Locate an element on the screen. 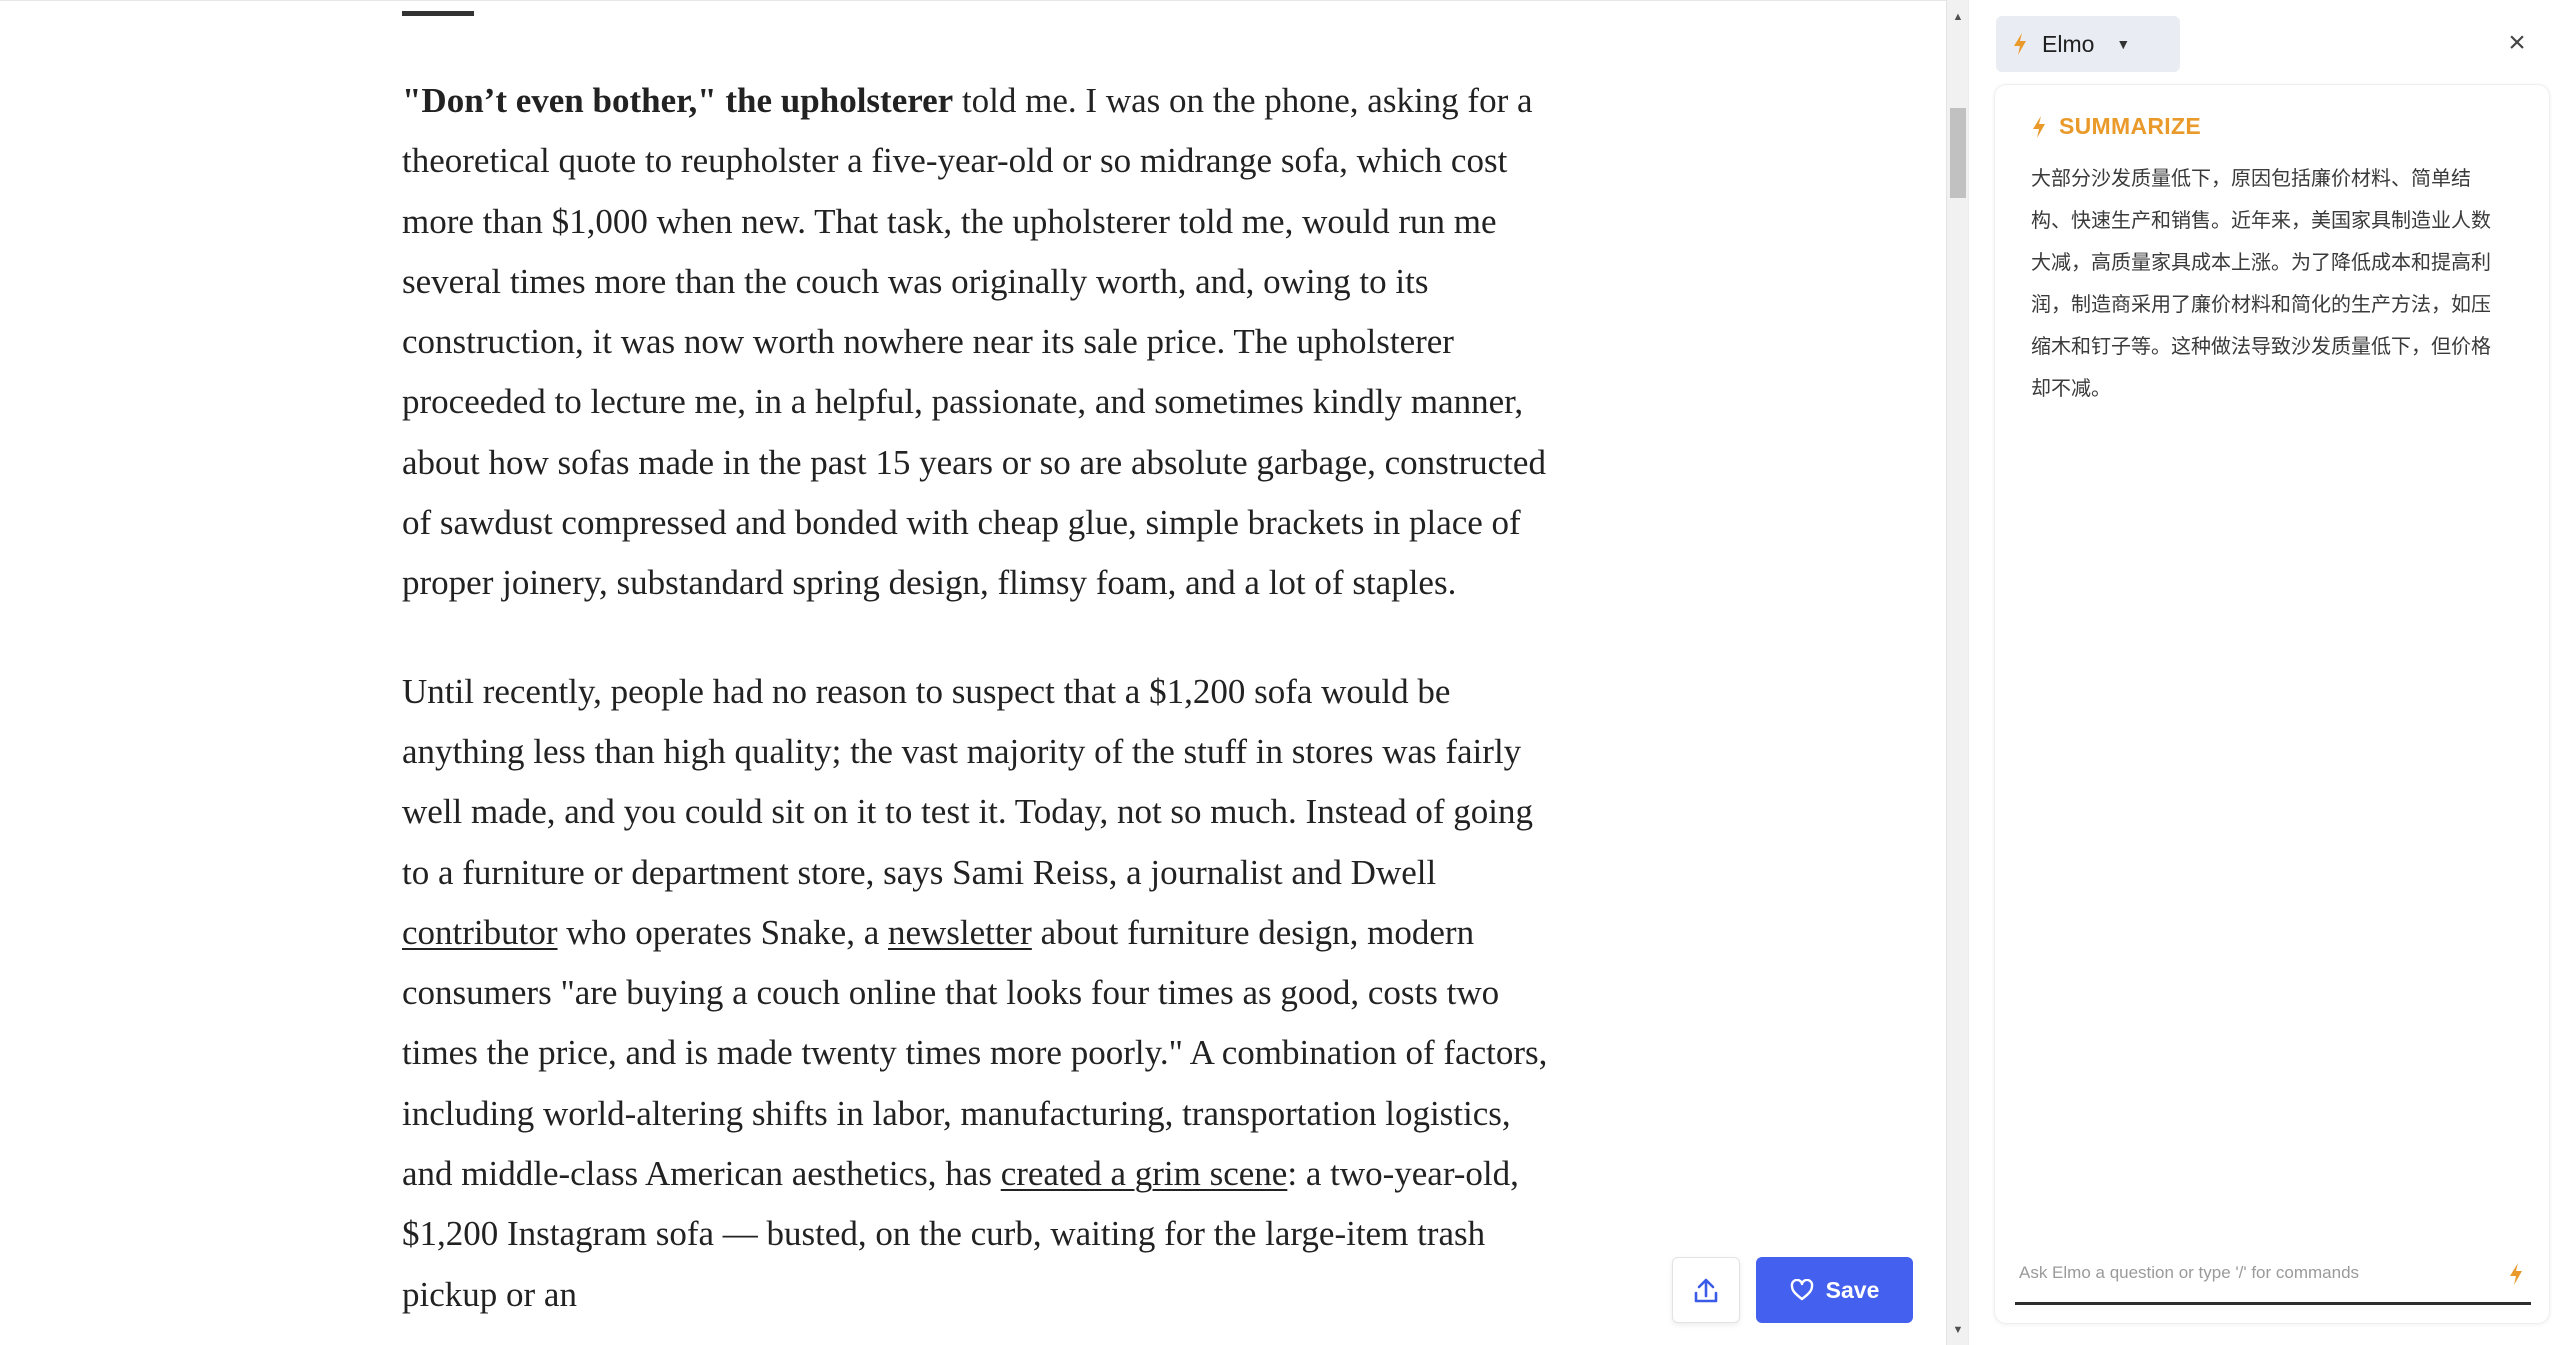 Image resolution: width=2559 pixels, height=1345 pixels. heart-icon is located at coordinates (1801, 1290).